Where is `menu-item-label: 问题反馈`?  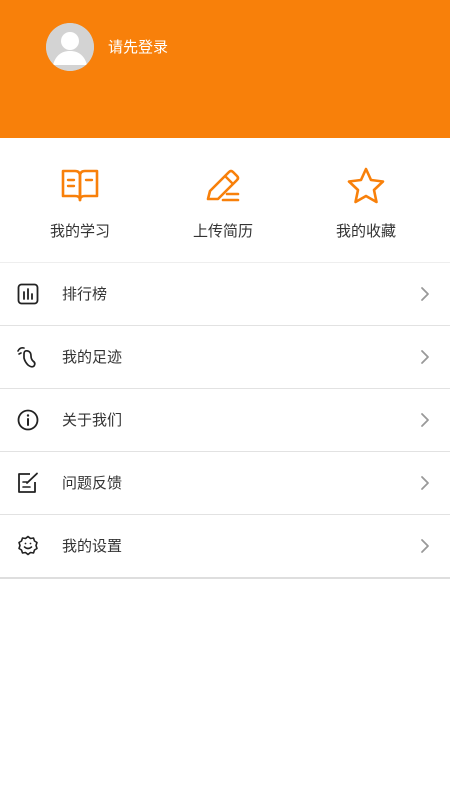 menu-item-label: 问题反馈 is located at coordinates (92, 483).